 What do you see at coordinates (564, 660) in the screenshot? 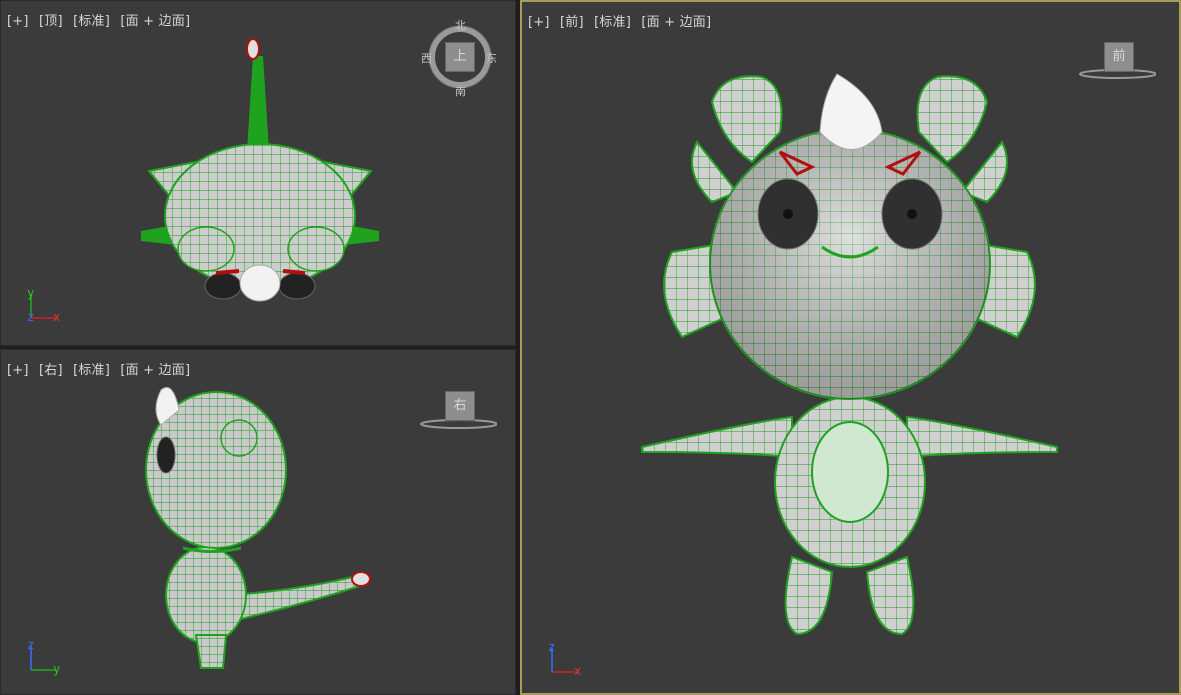
I see `axis-tripod-front: z x` at bounding box center [564, 660].